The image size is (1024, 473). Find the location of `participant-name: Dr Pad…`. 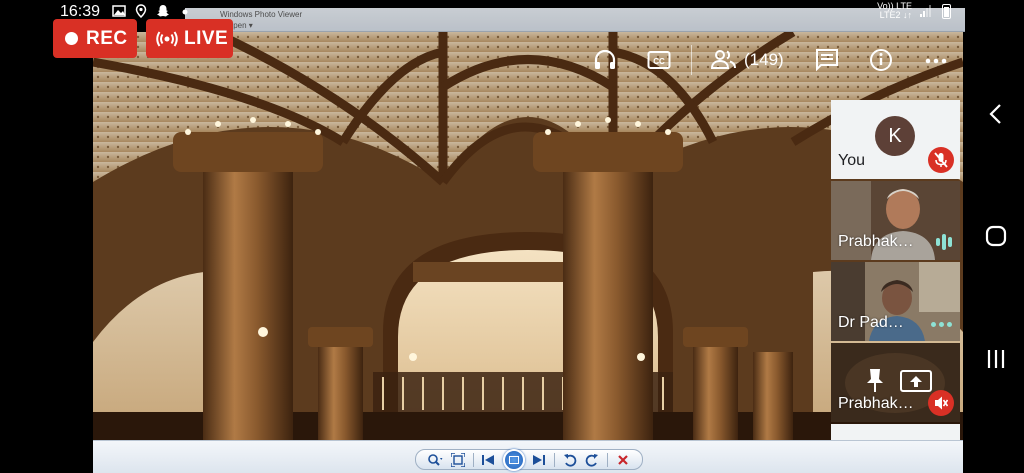

participant-name: Dr Pad… is located at coordinates (871, 322).